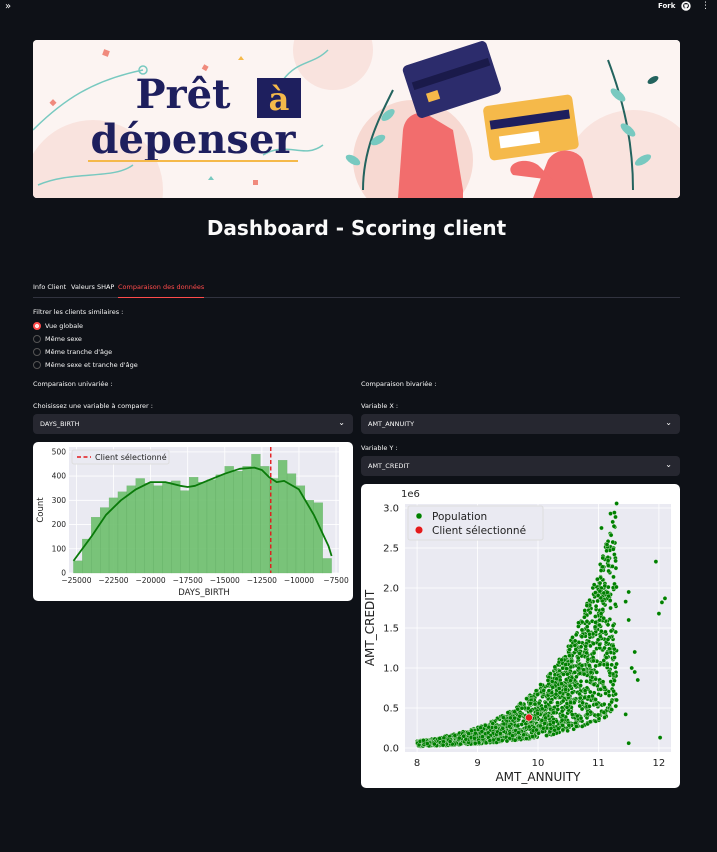 Image resolution: width=717 pixels, height=852 pixels. Describe the element at coordinates (79, 352) in the screenshot. I see `radio-label: Même tranche d'âge` at that location.